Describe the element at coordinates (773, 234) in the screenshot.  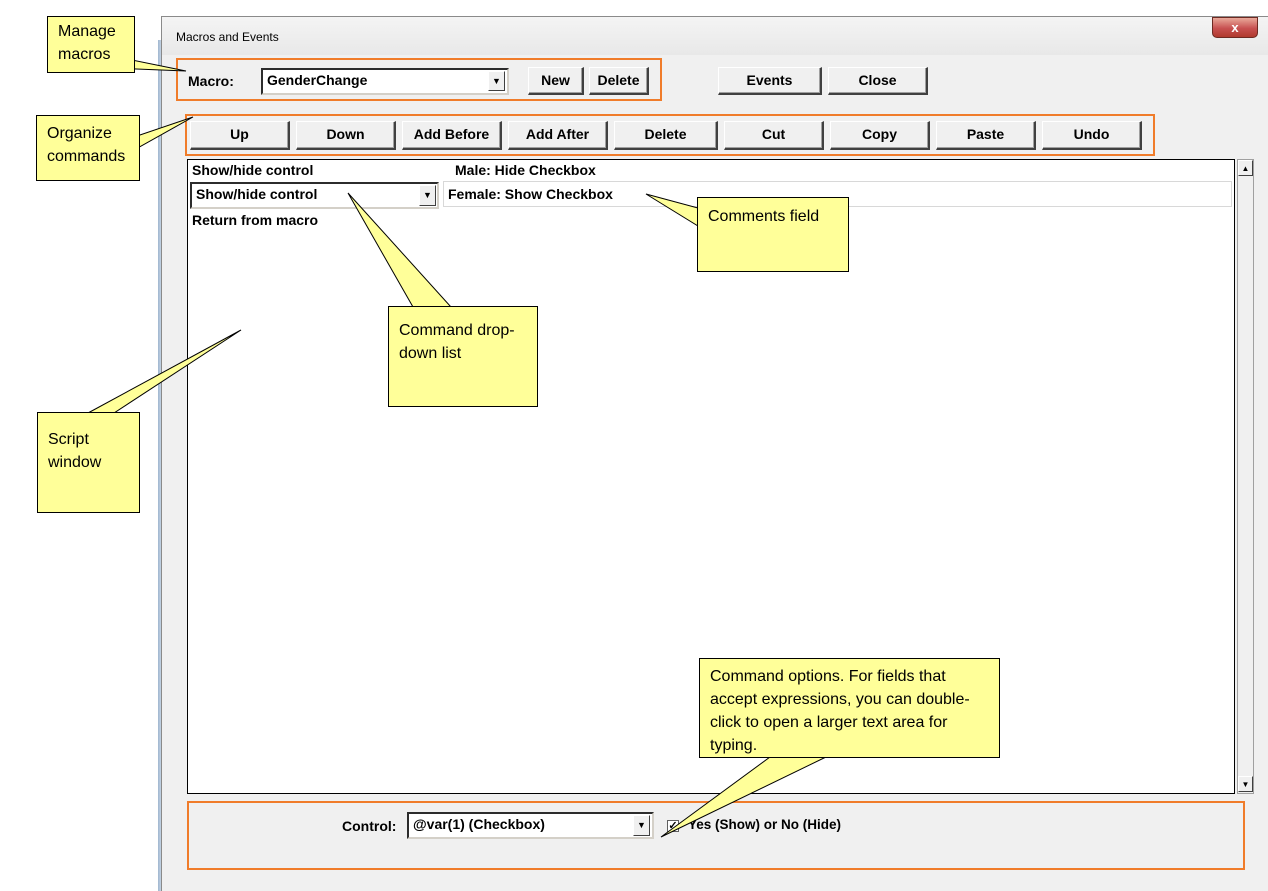
I see `callout-comments-field: Comments field` at that location.